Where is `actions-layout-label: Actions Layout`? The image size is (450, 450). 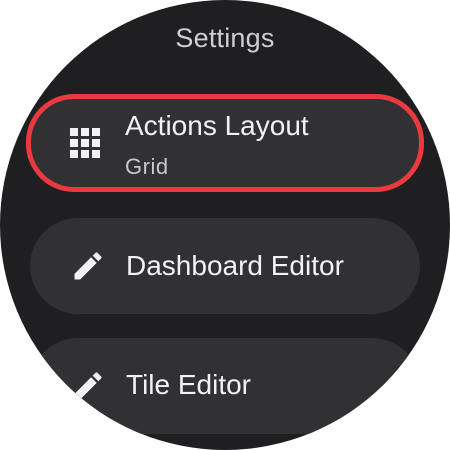
actions-layout-label: Actions Layout is located at coordinates (217, 125).